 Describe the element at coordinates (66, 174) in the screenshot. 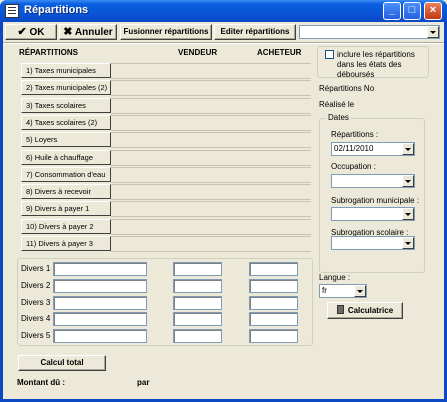

I see `repartition-button: 7) Consommation d'eau` at that location.